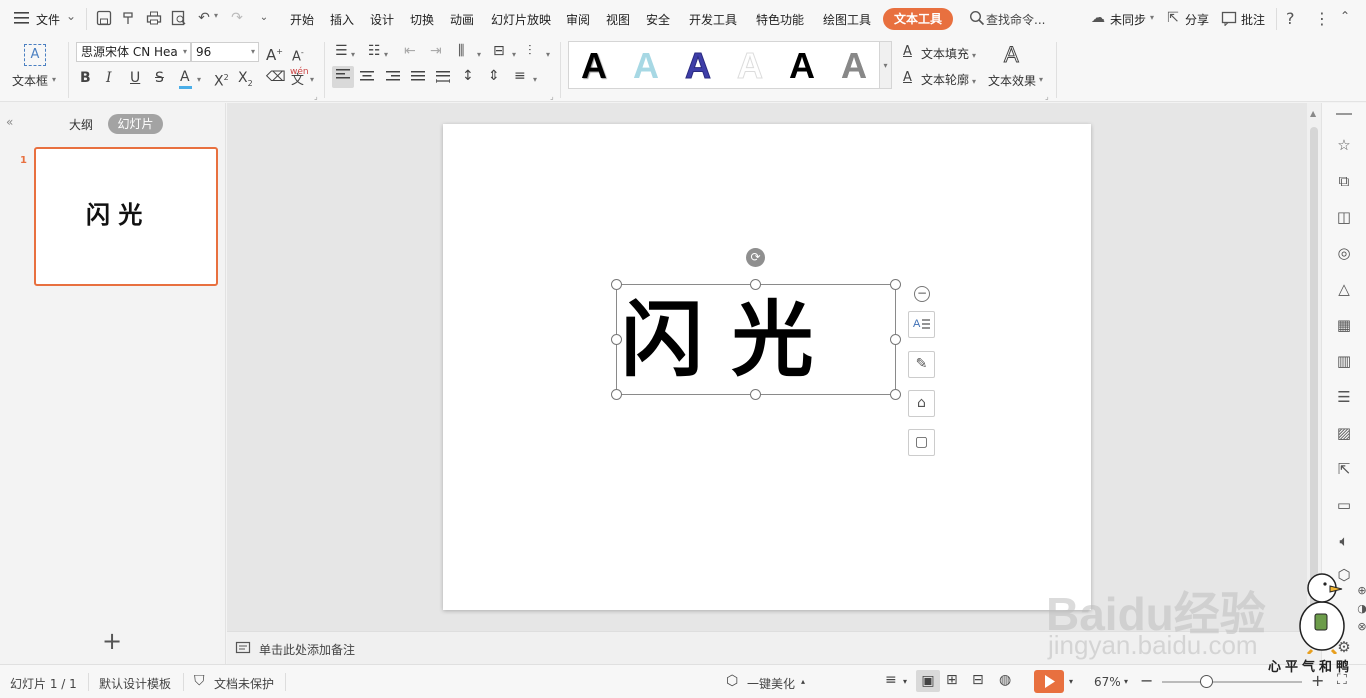 This screenshot has width=1366, height=698. Describe the element at coordinates (886, 65) in the screenshot. I see `gallery-scroll-button: ▾` at that location.